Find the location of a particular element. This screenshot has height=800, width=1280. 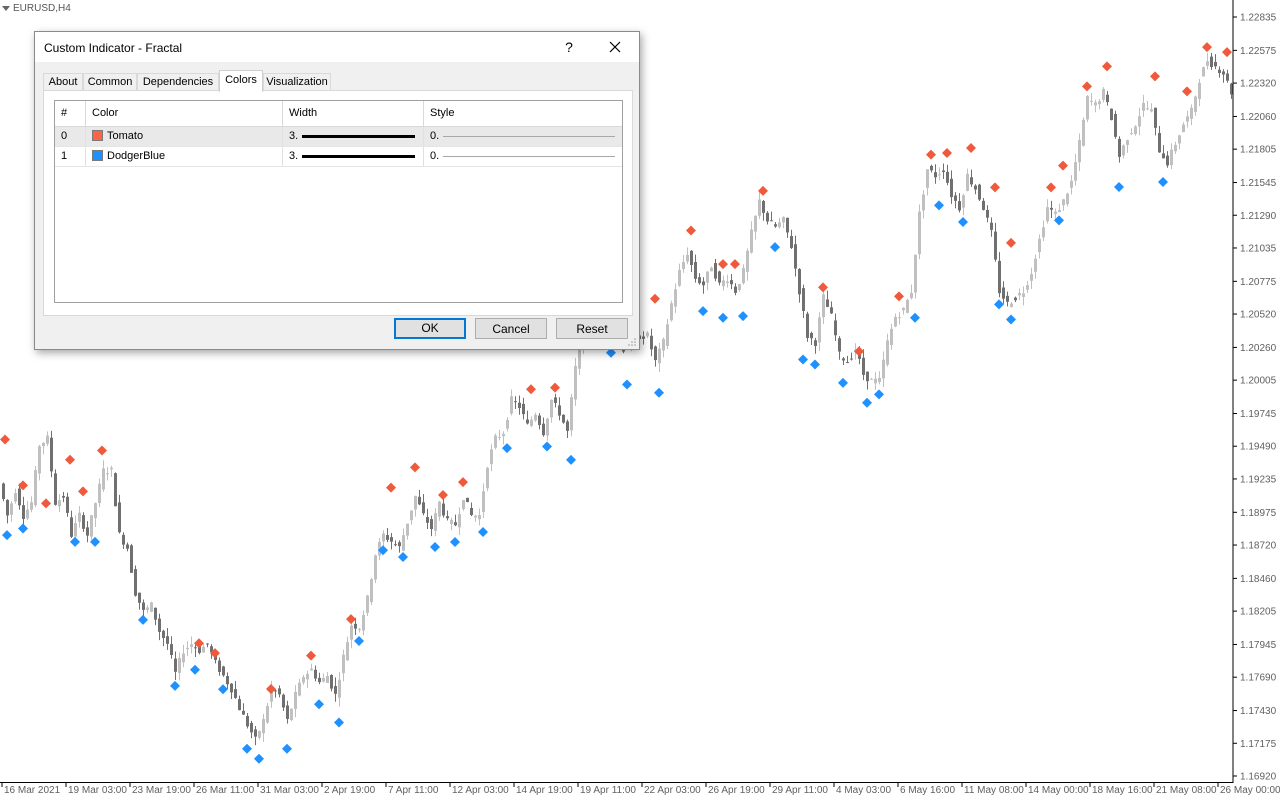

symbol-dropdown-icon is located at coordinates (6, 8).